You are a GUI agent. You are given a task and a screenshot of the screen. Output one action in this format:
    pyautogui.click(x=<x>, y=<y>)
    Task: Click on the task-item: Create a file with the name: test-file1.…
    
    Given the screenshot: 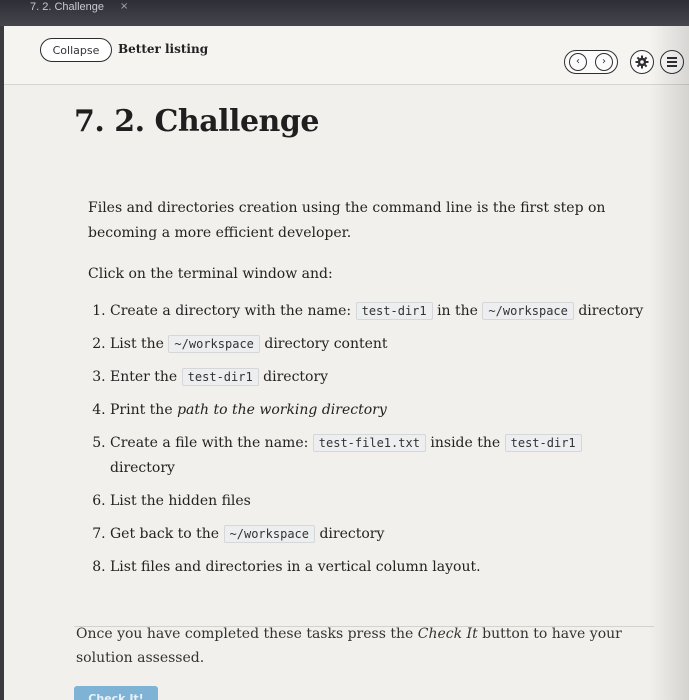 What is the action you would take?
    pyautogui.click(x=379, y=456)
    